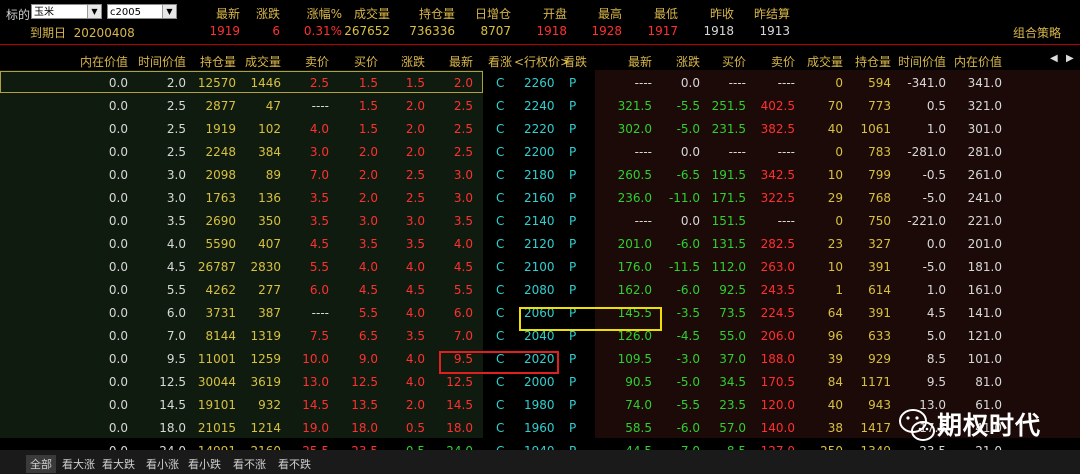  I want to click on combo-strategy-button: 组合策略, so click(1037, 32).